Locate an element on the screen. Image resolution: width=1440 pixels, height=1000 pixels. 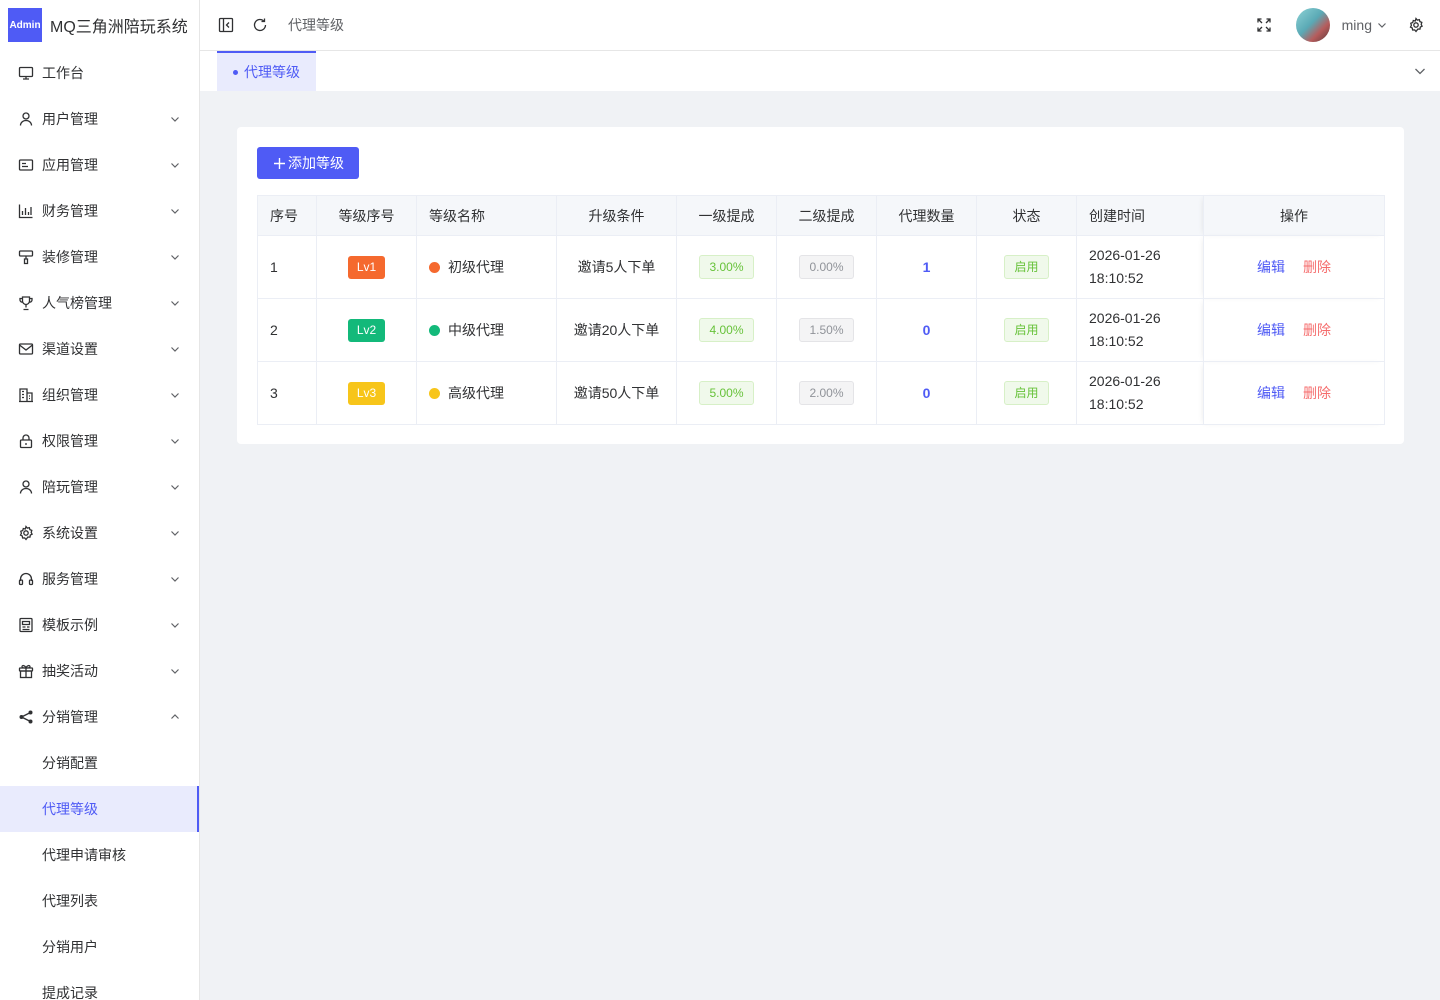
sidebar-subitem-commission-records: 提成记录 is located at coordinates (99, 985).